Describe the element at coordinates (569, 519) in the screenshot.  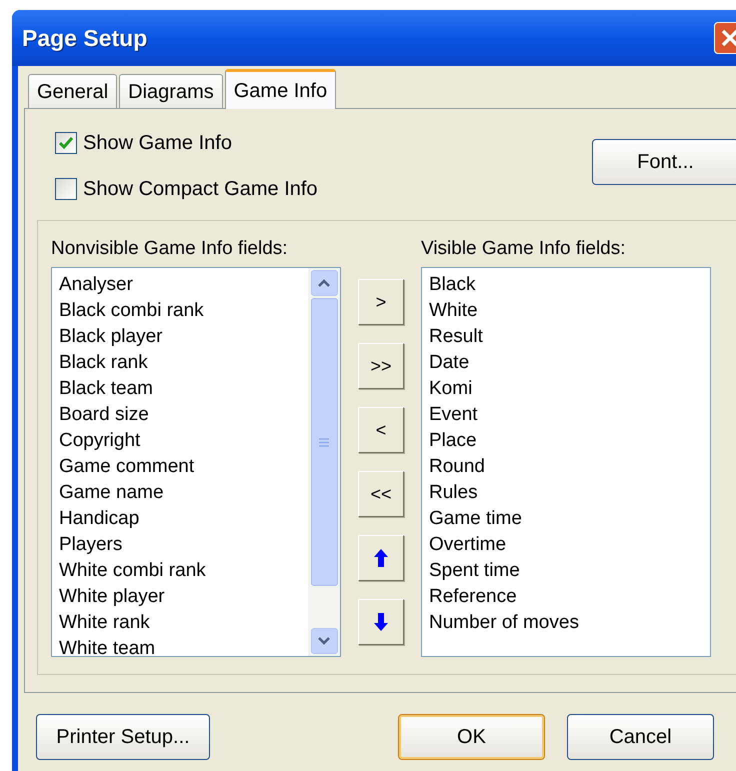
I see `list-item: Game time` at that location.